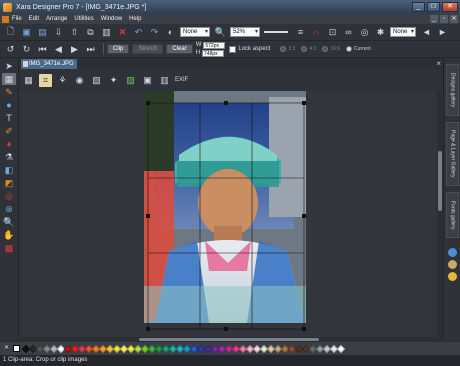  What do you see at coordinates (276, 32) in the screenshot?
I see `line-width-sample` at bounding box center [276, 32].